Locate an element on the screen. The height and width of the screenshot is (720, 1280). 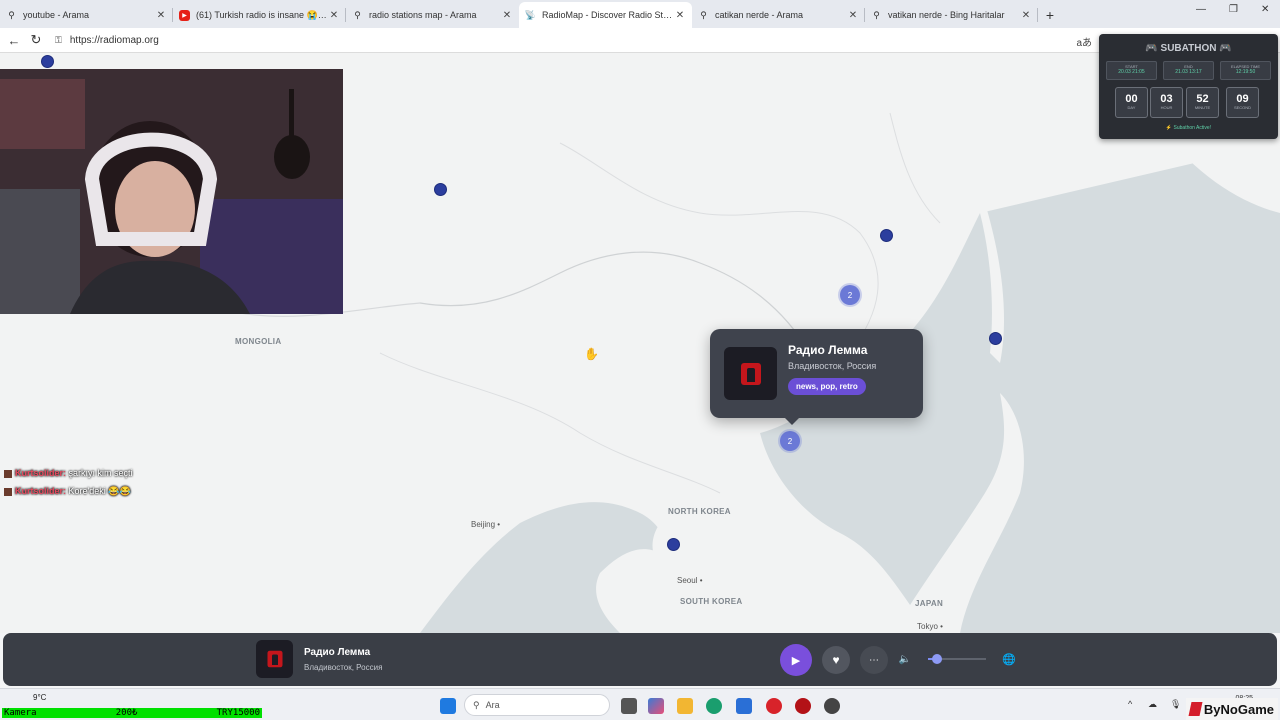
tray-chevron-icon: ^ is located at coordinates (1130, 704).